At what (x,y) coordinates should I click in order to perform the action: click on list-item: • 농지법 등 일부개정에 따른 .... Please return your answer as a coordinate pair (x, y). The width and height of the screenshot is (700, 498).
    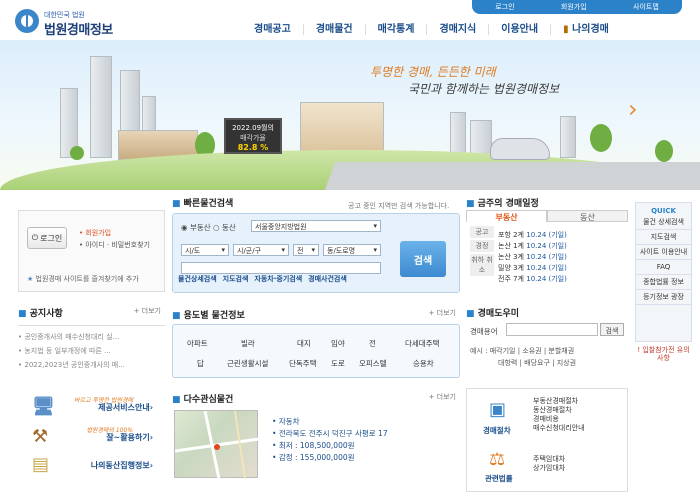
    Looking at the image, I should click on (91, 353).